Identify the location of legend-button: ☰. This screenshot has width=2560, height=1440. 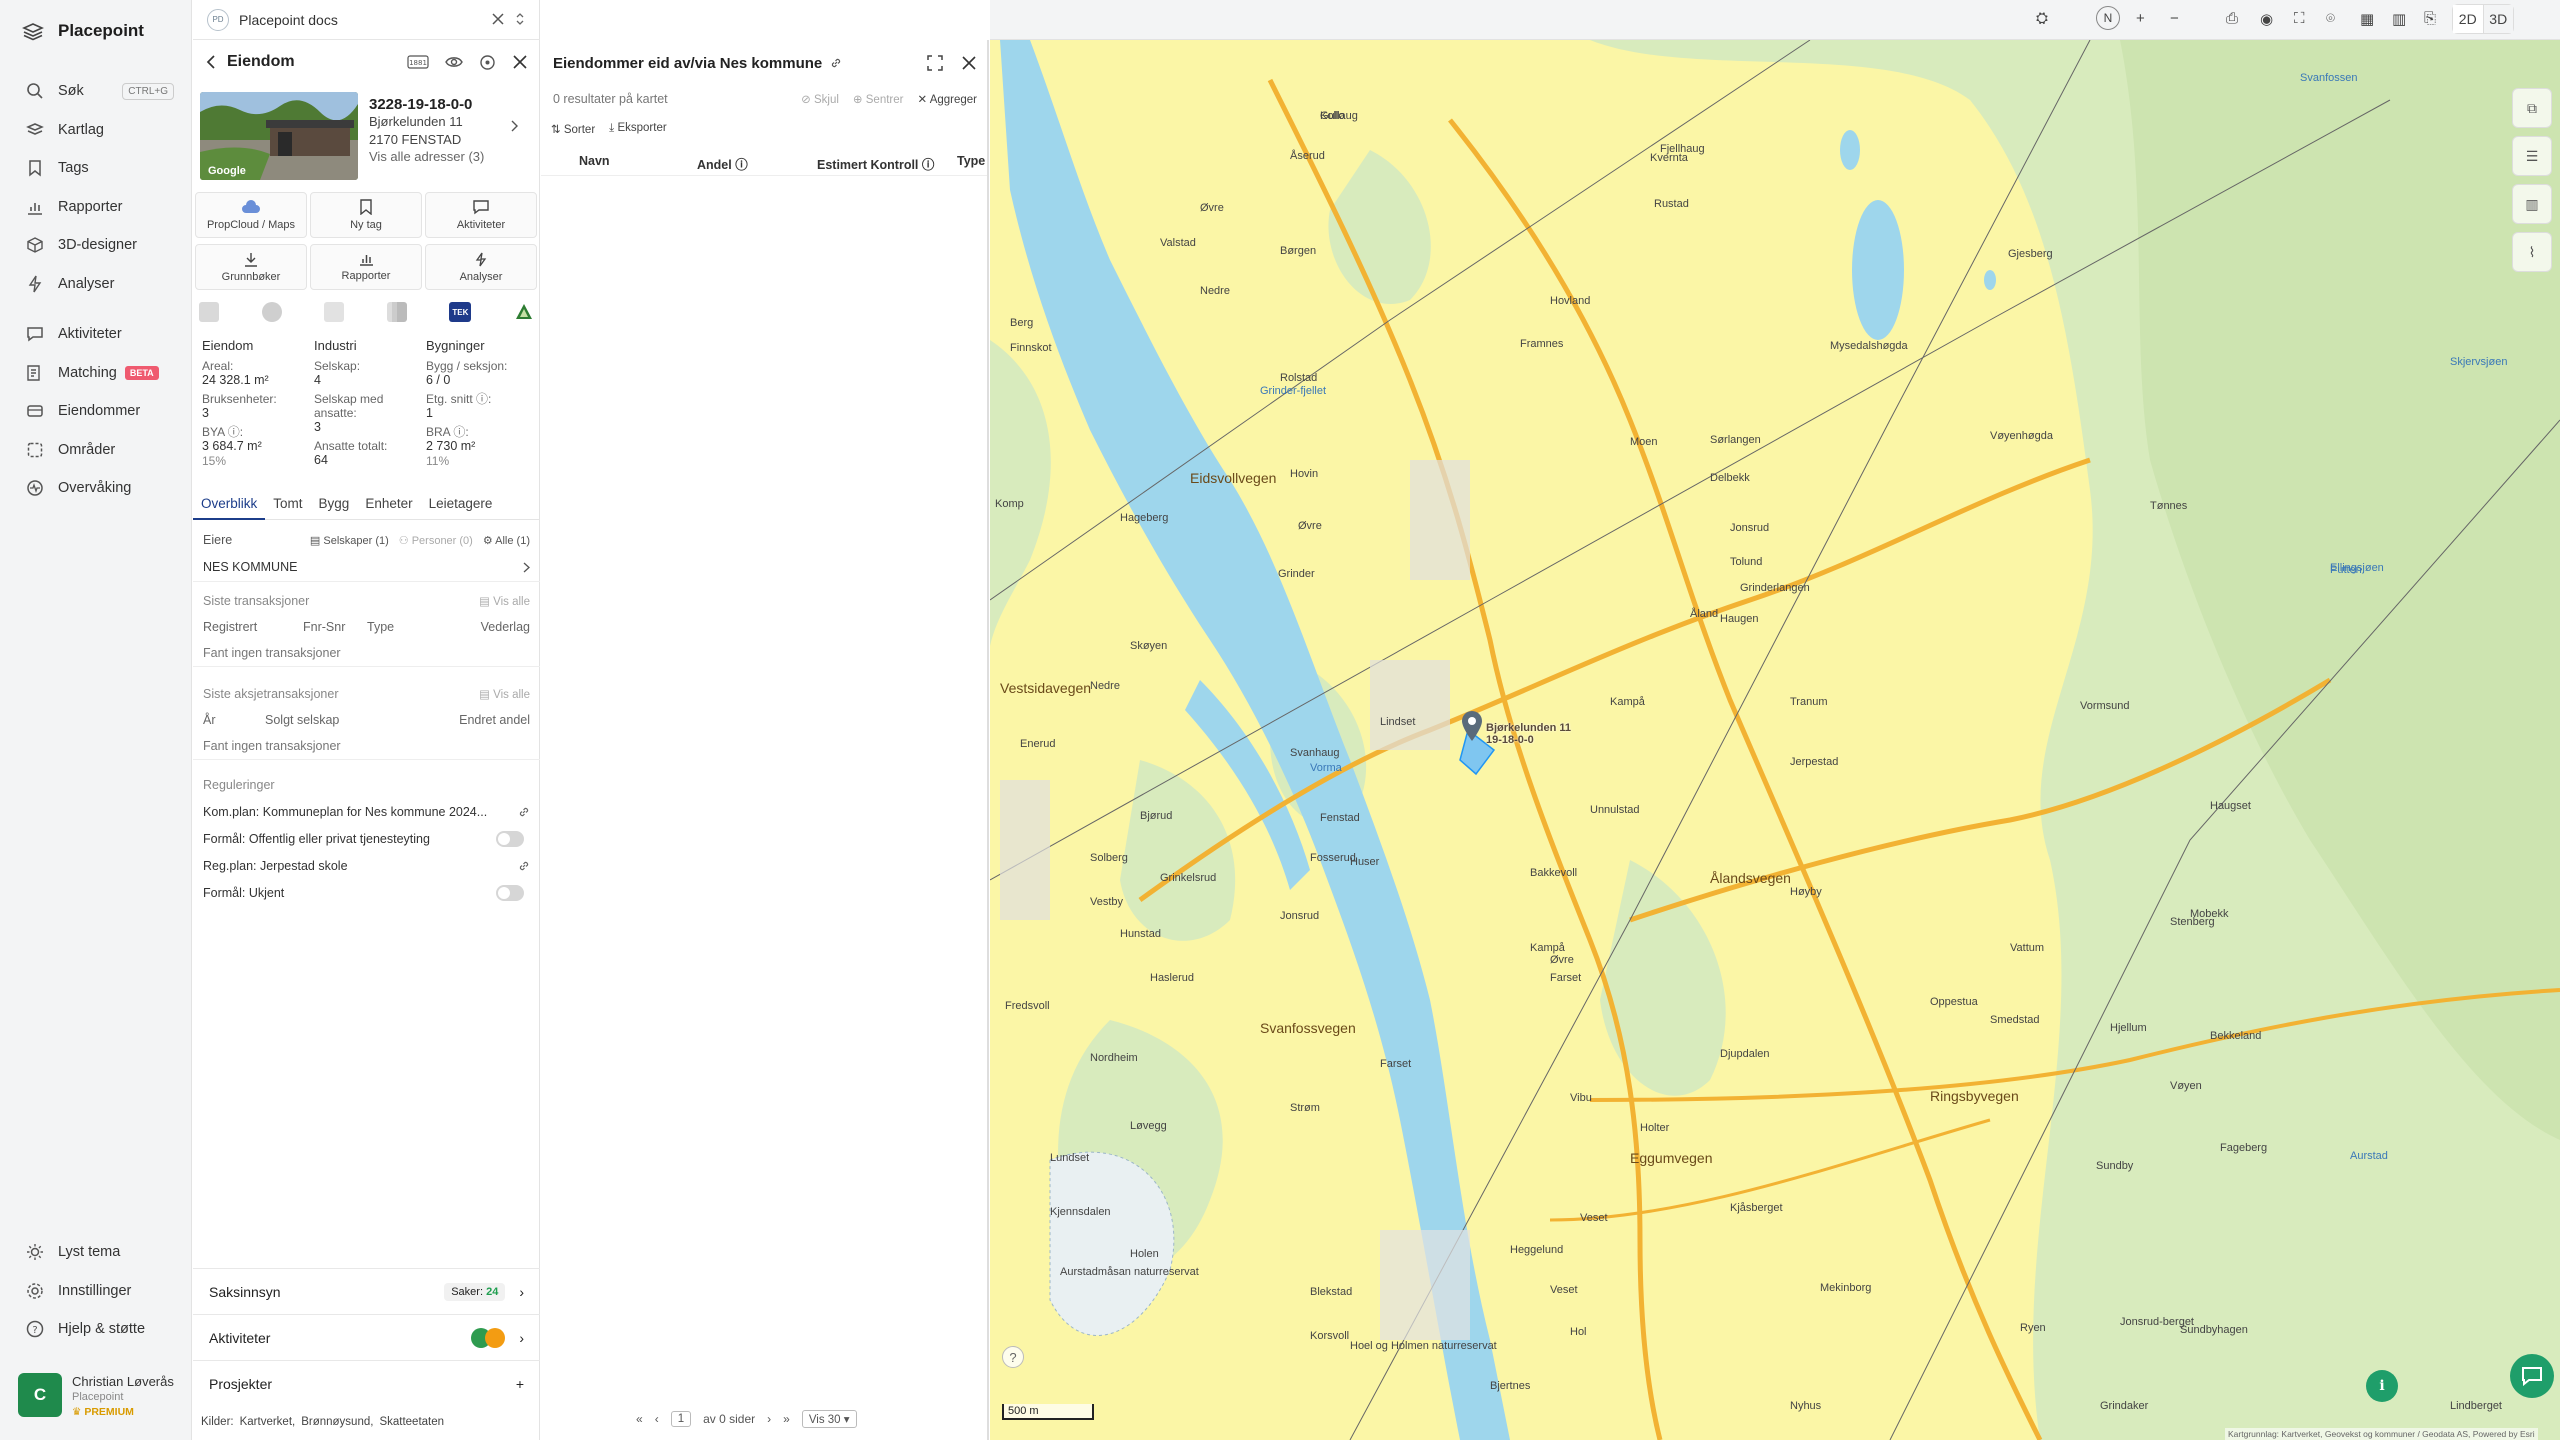
(2532, 156).